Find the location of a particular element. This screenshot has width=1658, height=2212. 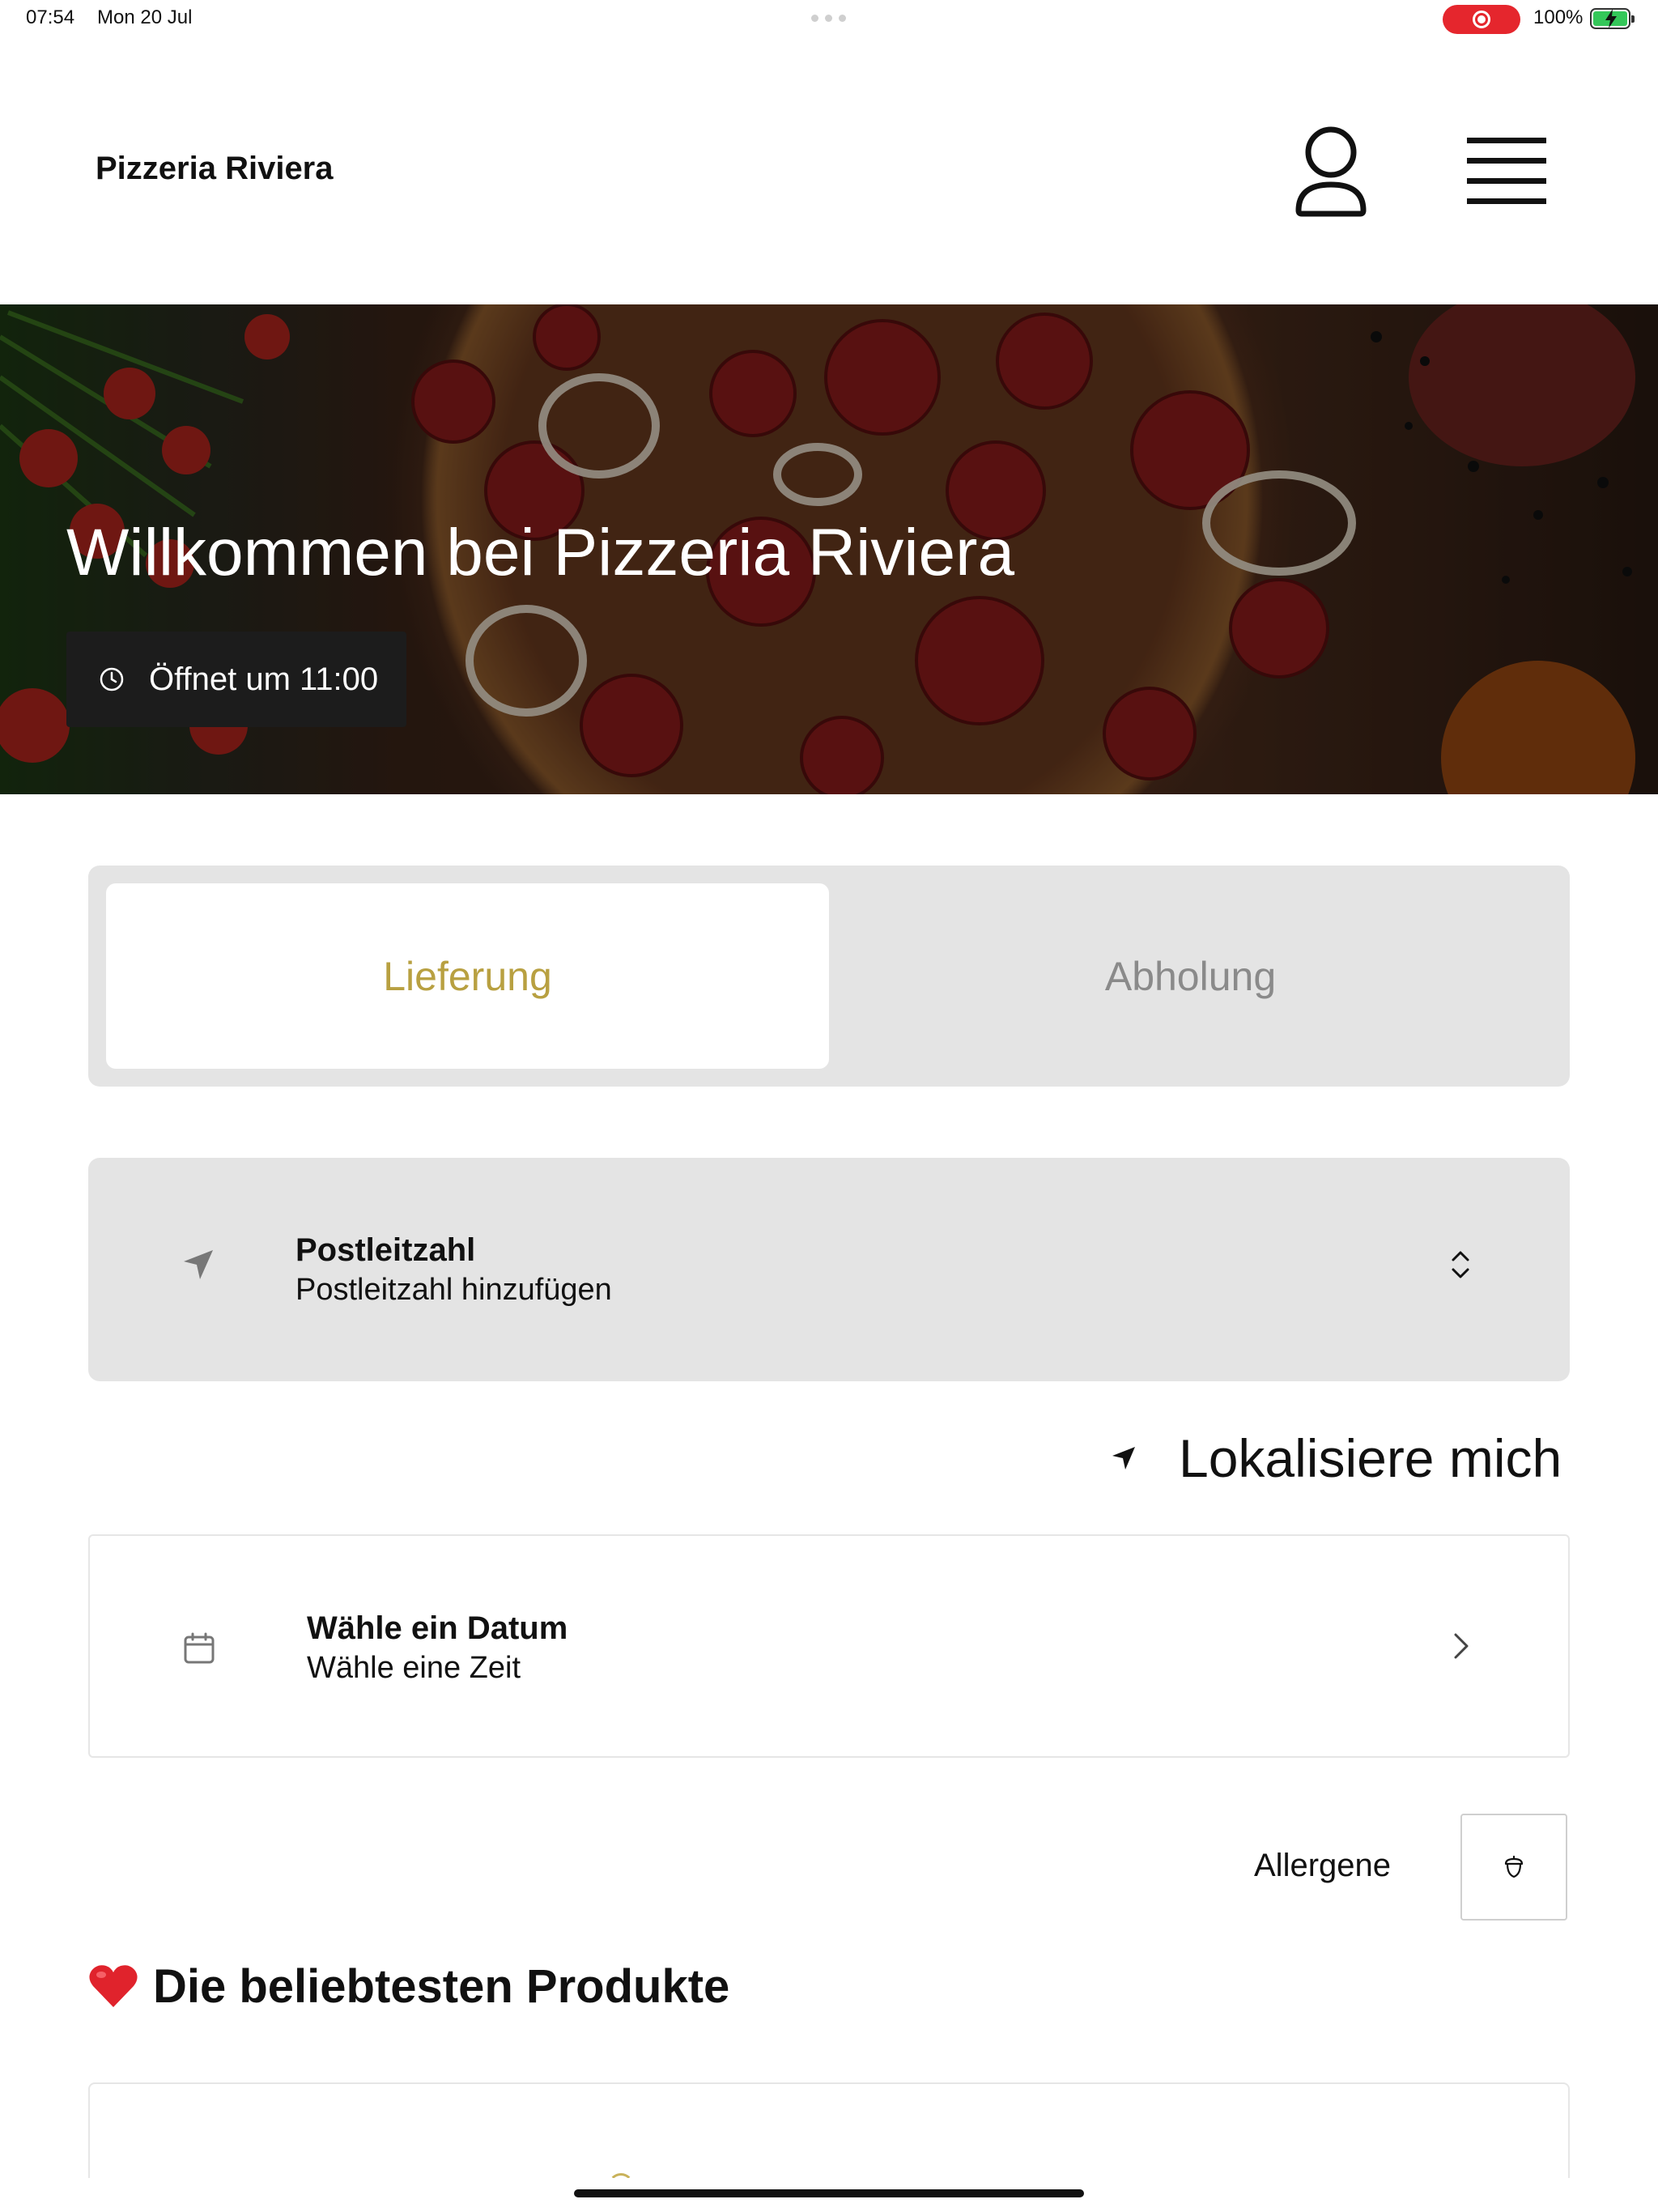

opening-hours-text: Öffnet um 11:00 is located at coordinates (264, 679).